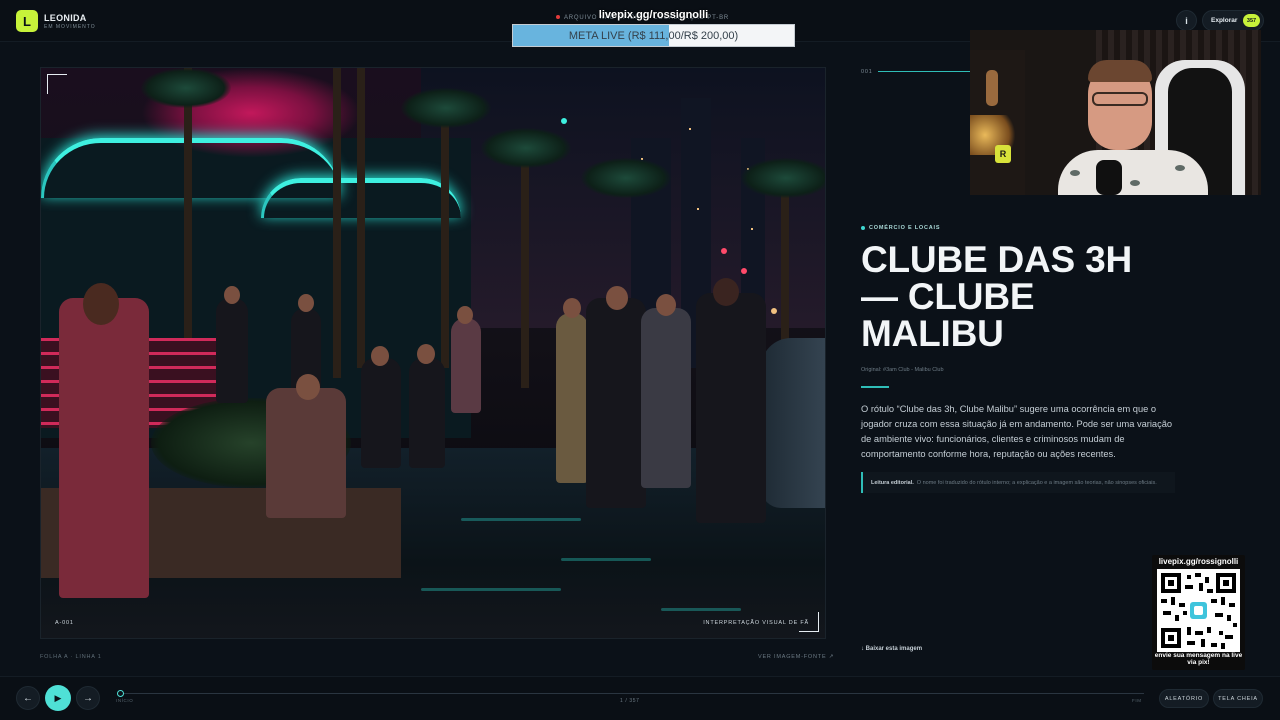 The height and width of the screenshot is (720, 1280). I want to click on image-caption: INTERPRETAÇÃO VISUAL DE FÃ, so click(756, 623).